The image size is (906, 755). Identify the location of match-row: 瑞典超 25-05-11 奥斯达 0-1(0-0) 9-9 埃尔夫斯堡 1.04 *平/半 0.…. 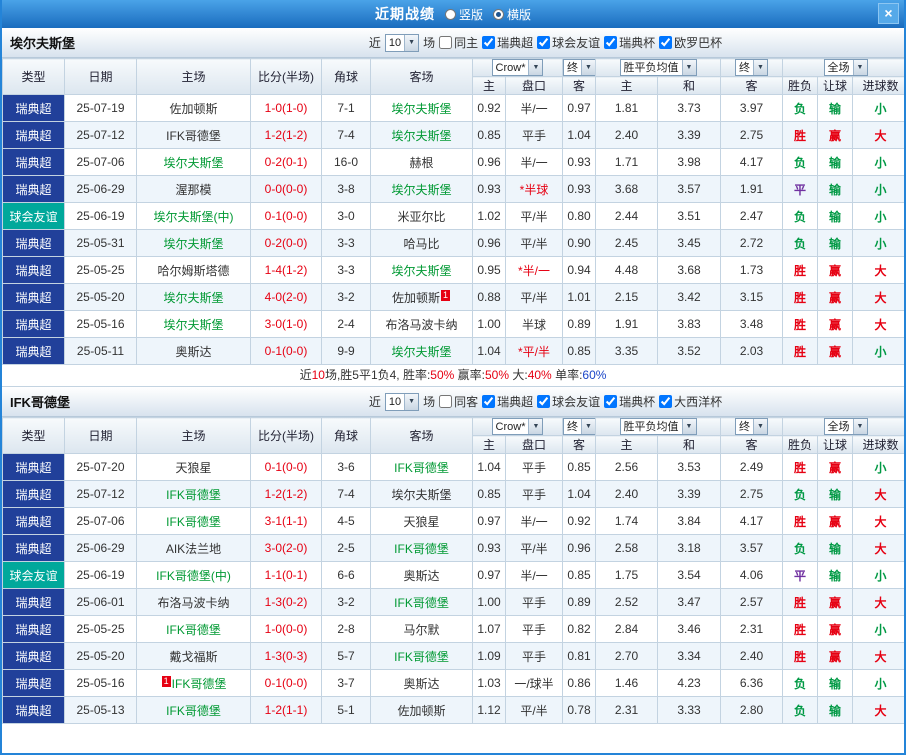
(453, 351).